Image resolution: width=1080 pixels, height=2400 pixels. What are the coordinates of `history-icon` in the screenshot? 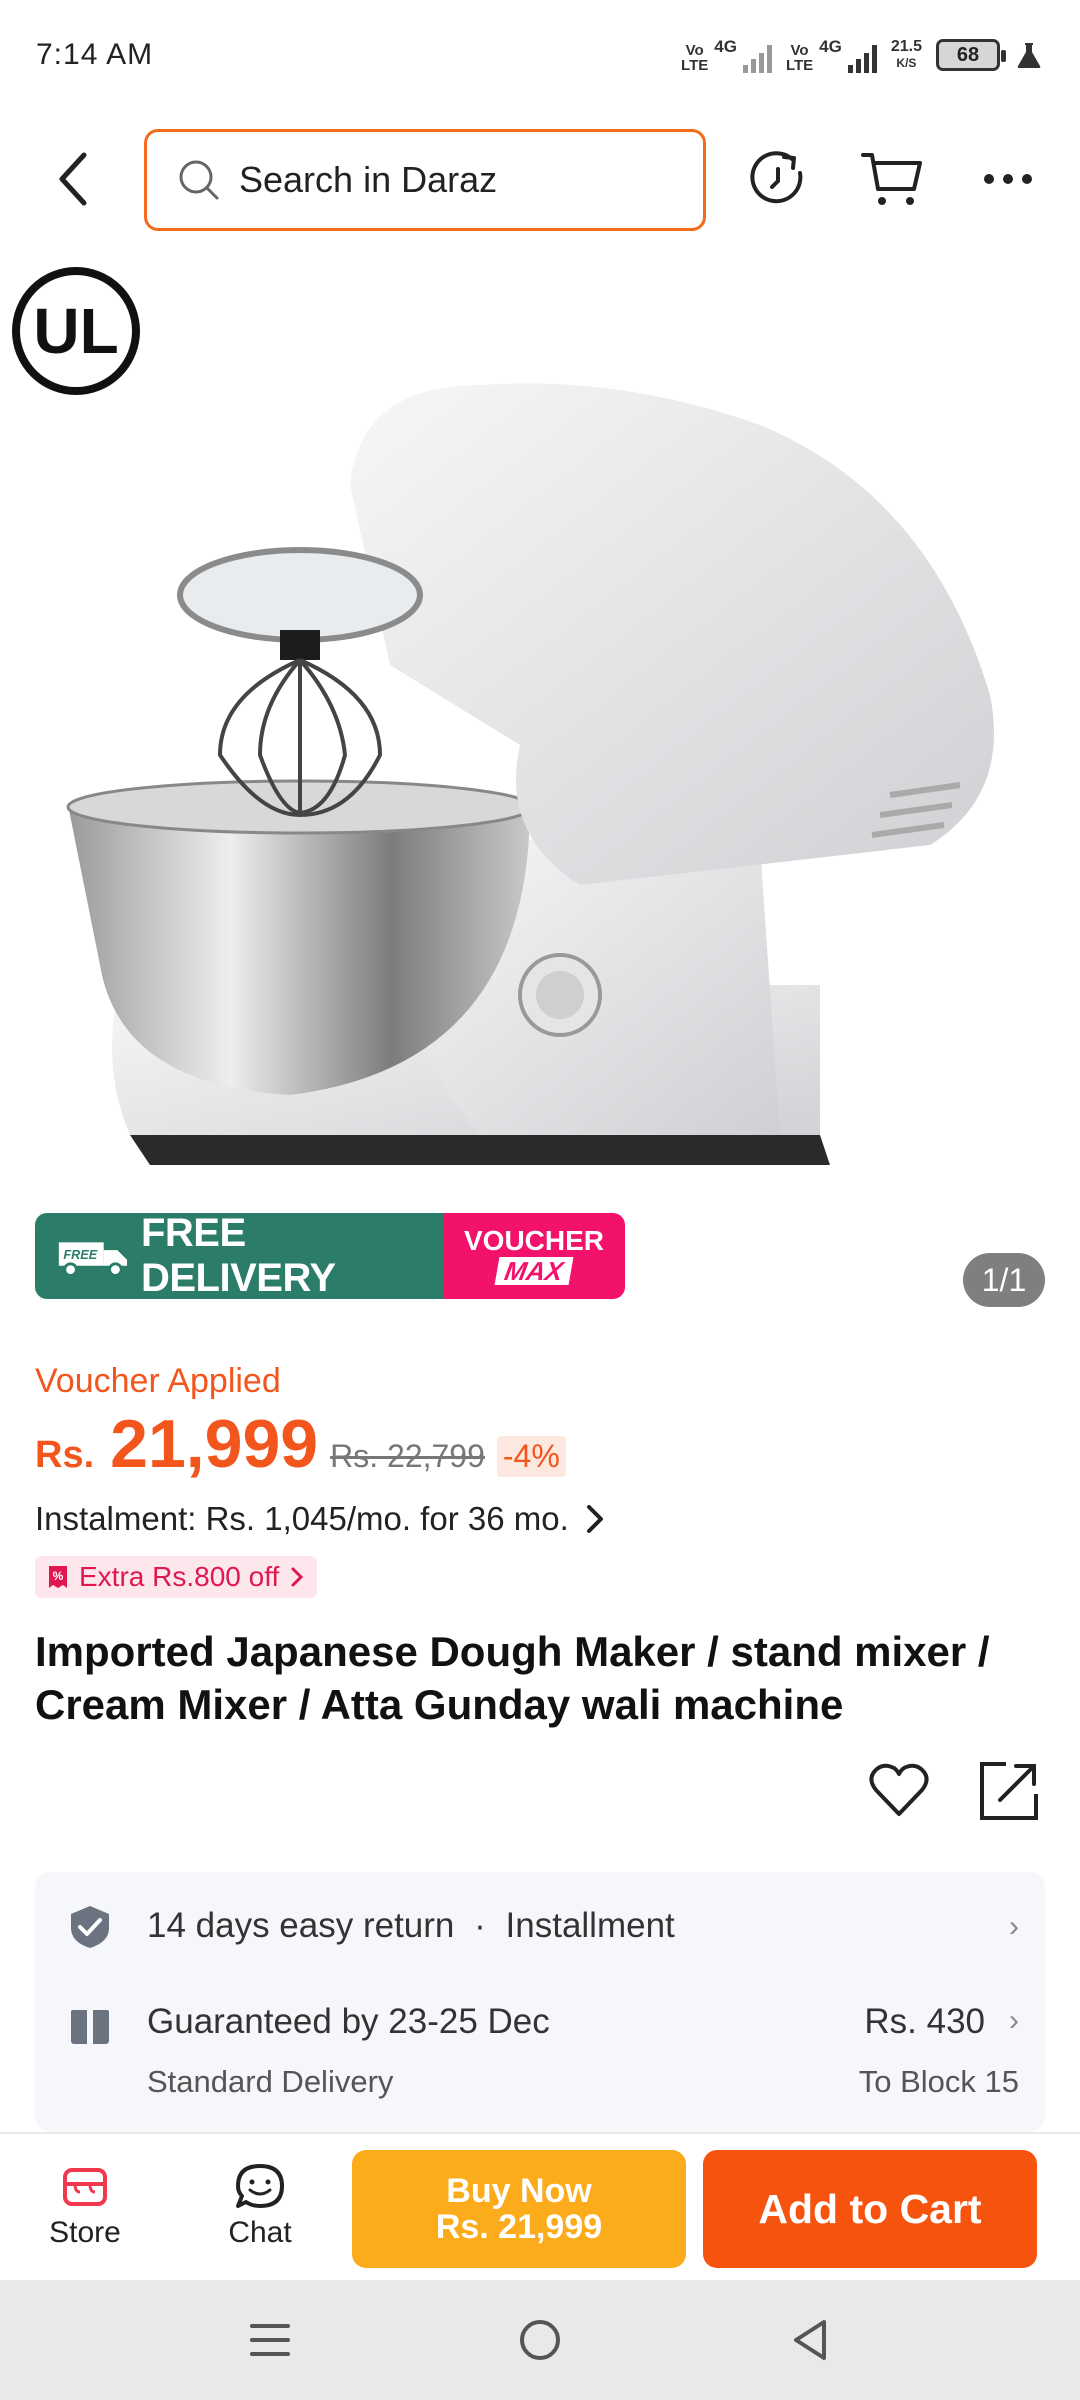 It's located at (776, 177).